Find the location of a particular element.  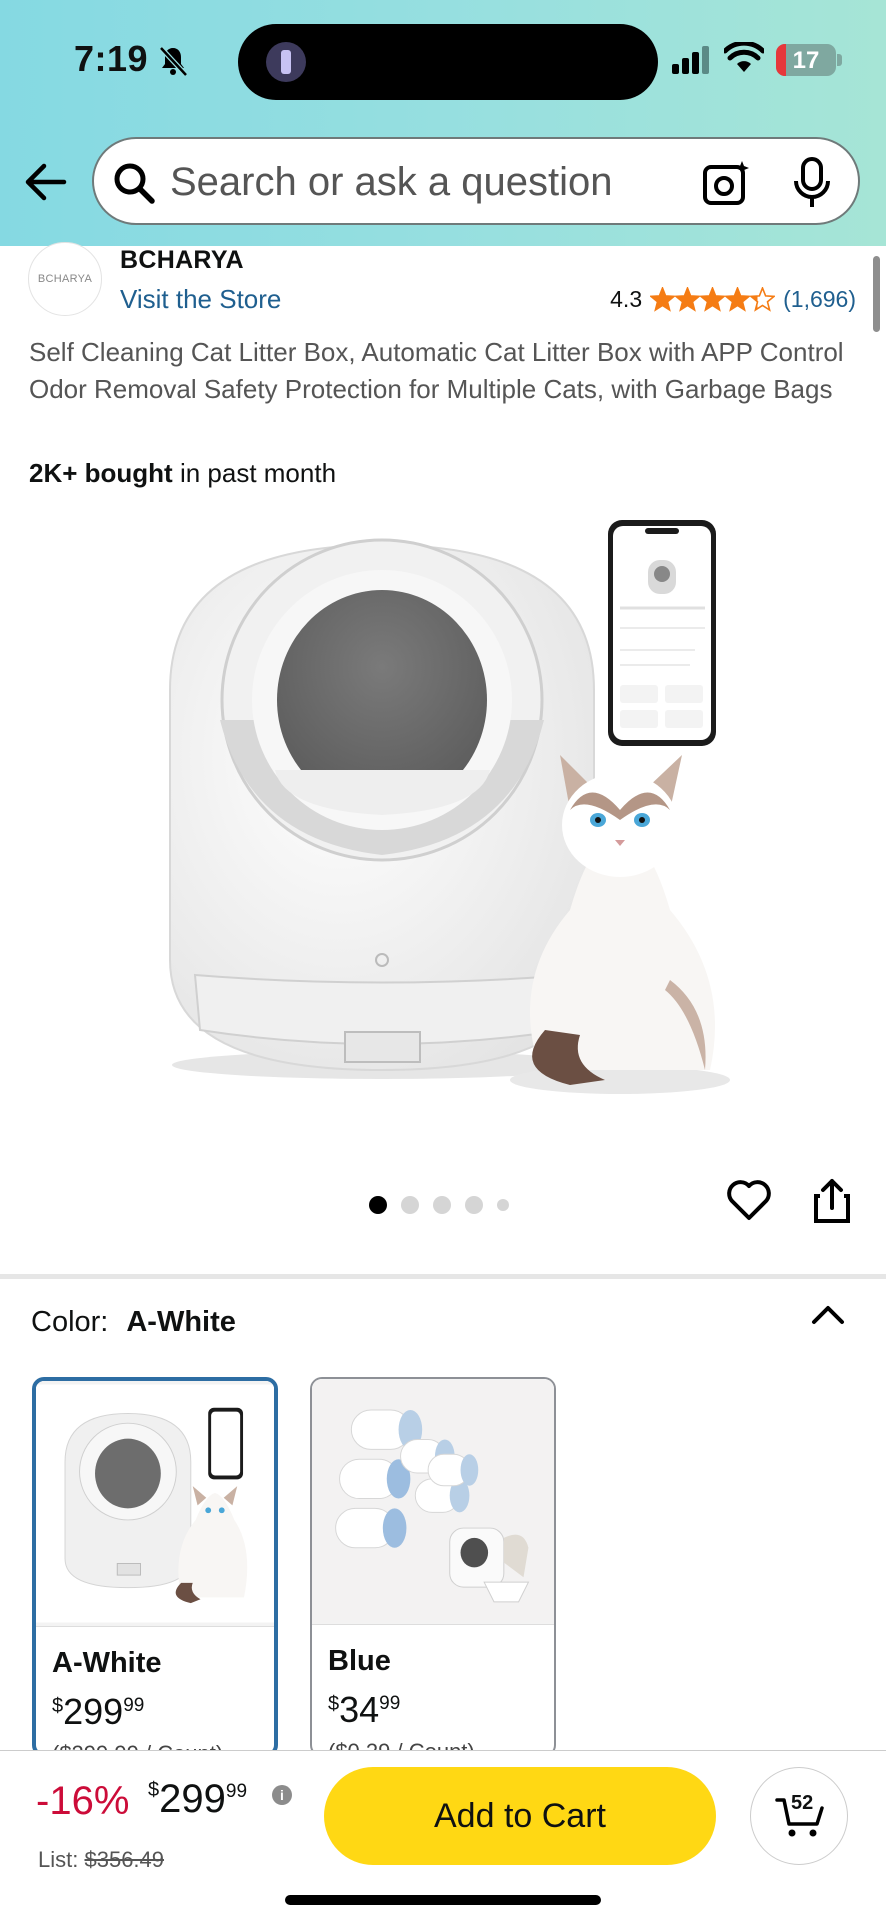

swatch-name: A-White is located at coordinates (107, 1663).